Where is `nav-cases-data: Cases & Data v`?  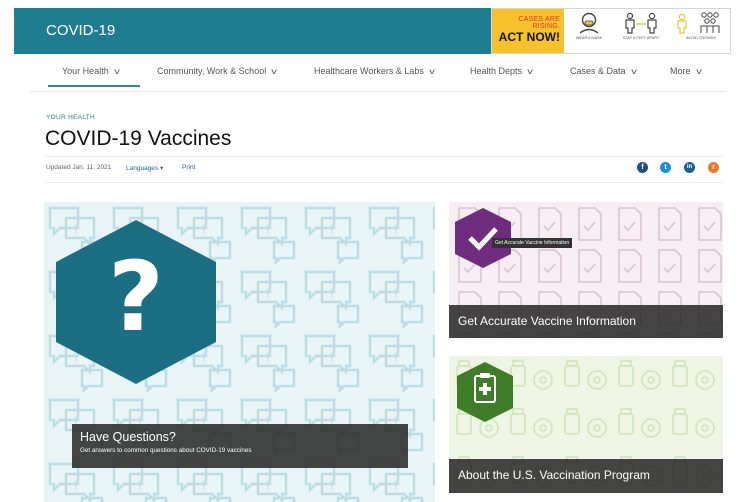 nav-cases-data: Cases & Data v is located at coordinates (603, 71).